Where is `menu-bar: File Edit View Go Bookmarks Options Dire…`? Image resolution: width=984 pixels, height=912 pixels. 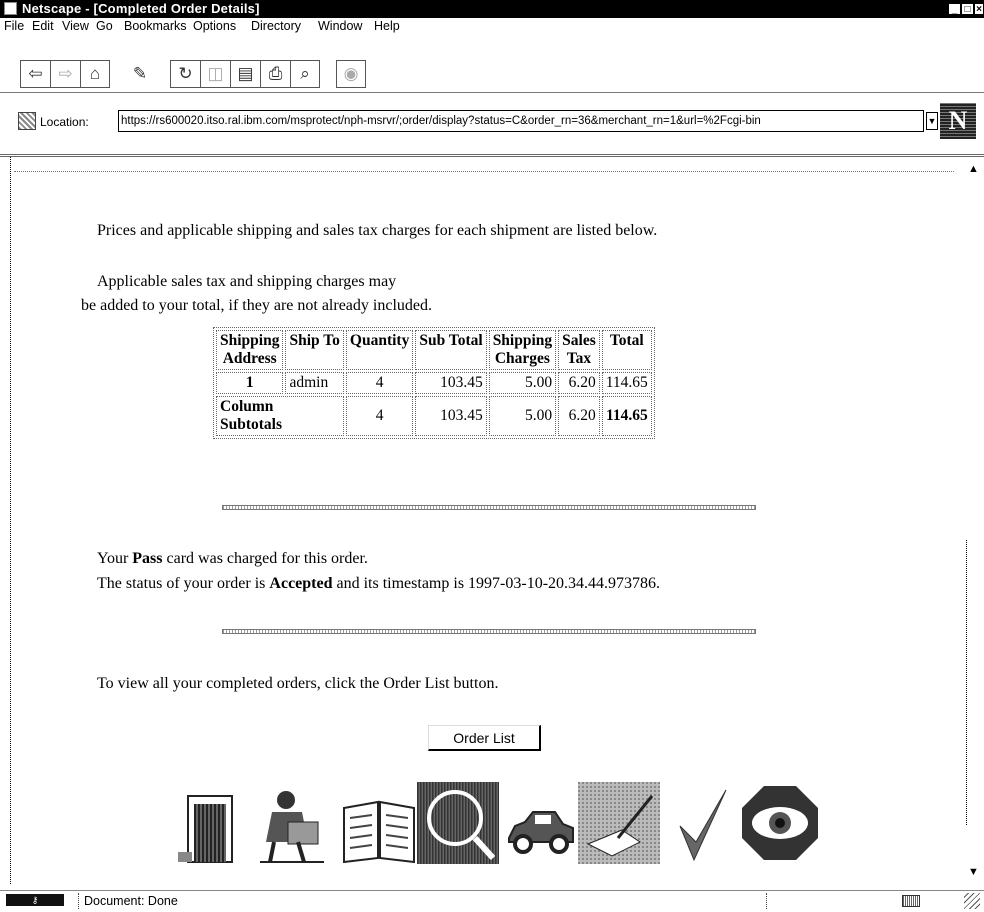 menu-bar: File Edit View Go Bookmarks Options Dire… is located at coordinates (492, 27).